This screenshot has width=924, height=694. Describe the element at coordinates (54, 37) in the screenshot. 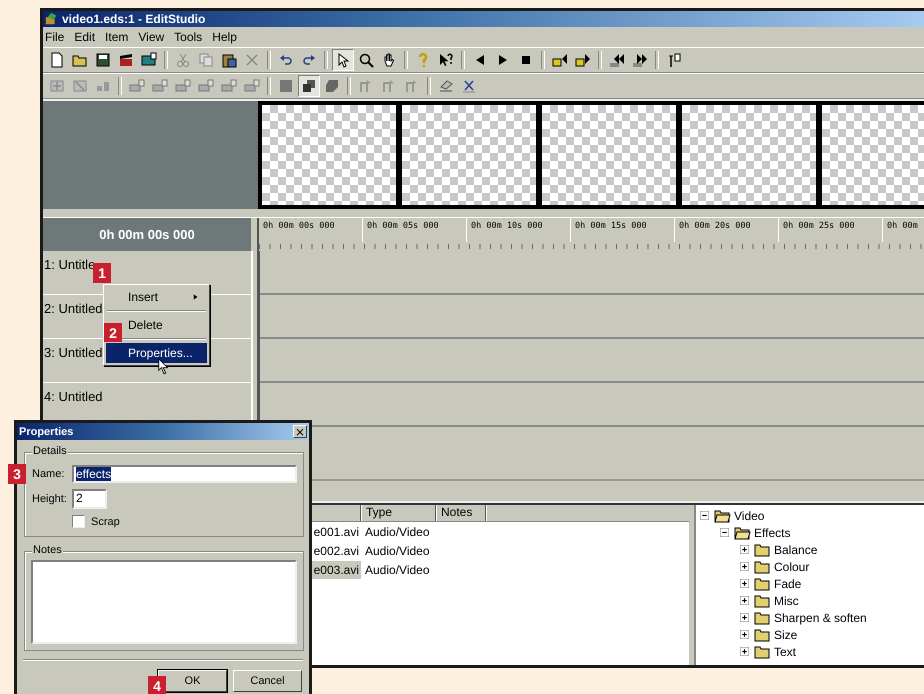

I see `menu-item: File` at that location.